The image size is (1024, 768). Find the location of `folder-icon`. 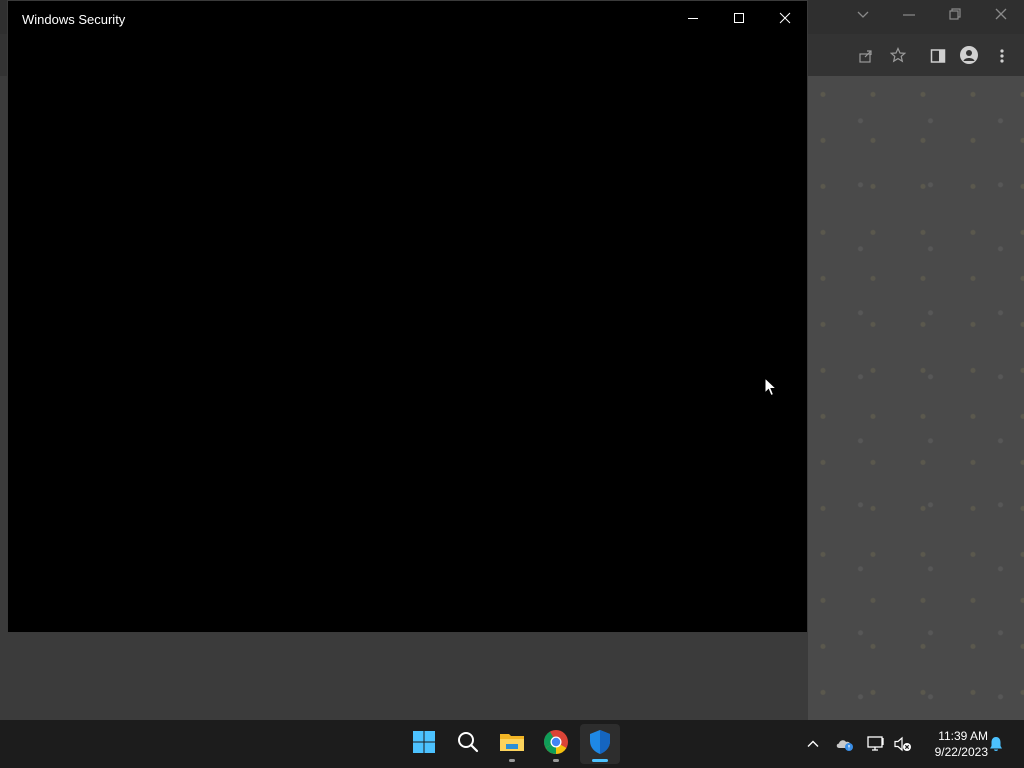

folder-icon is located at coordinates (512, 744).